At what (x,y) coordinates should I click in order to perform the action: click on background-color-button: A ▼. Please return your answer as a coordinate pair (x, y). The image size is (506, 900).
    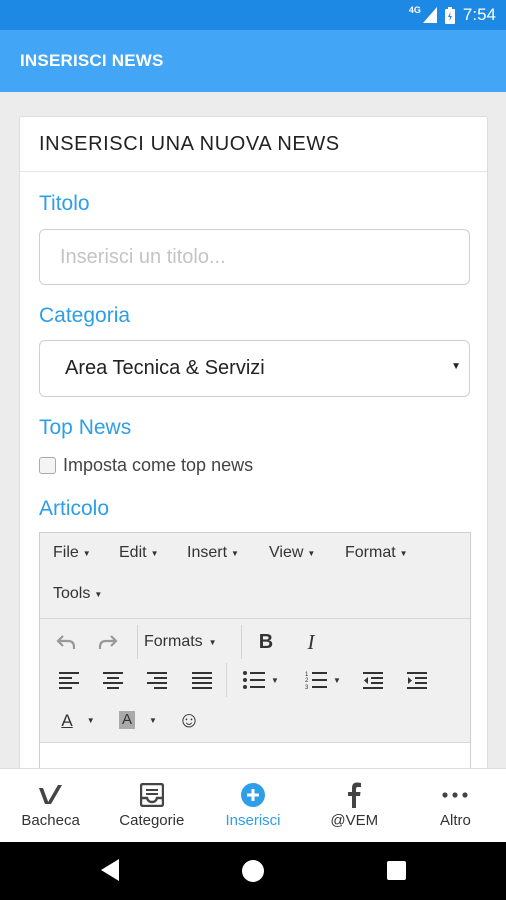
    Looking at the image, I should click on (138, 720).